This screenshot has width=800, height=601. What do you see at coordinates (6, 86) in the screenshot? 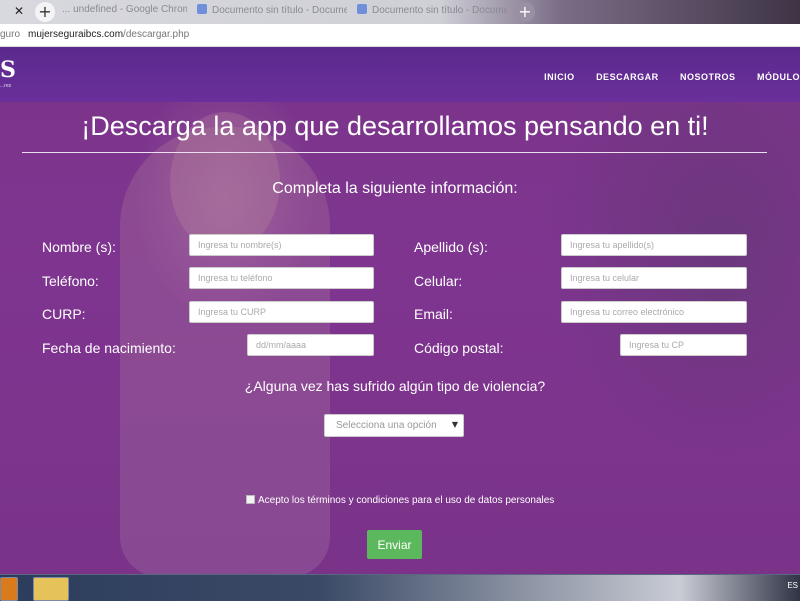
I see `logo-tagline: ...res` at bounding box center [6, 86].